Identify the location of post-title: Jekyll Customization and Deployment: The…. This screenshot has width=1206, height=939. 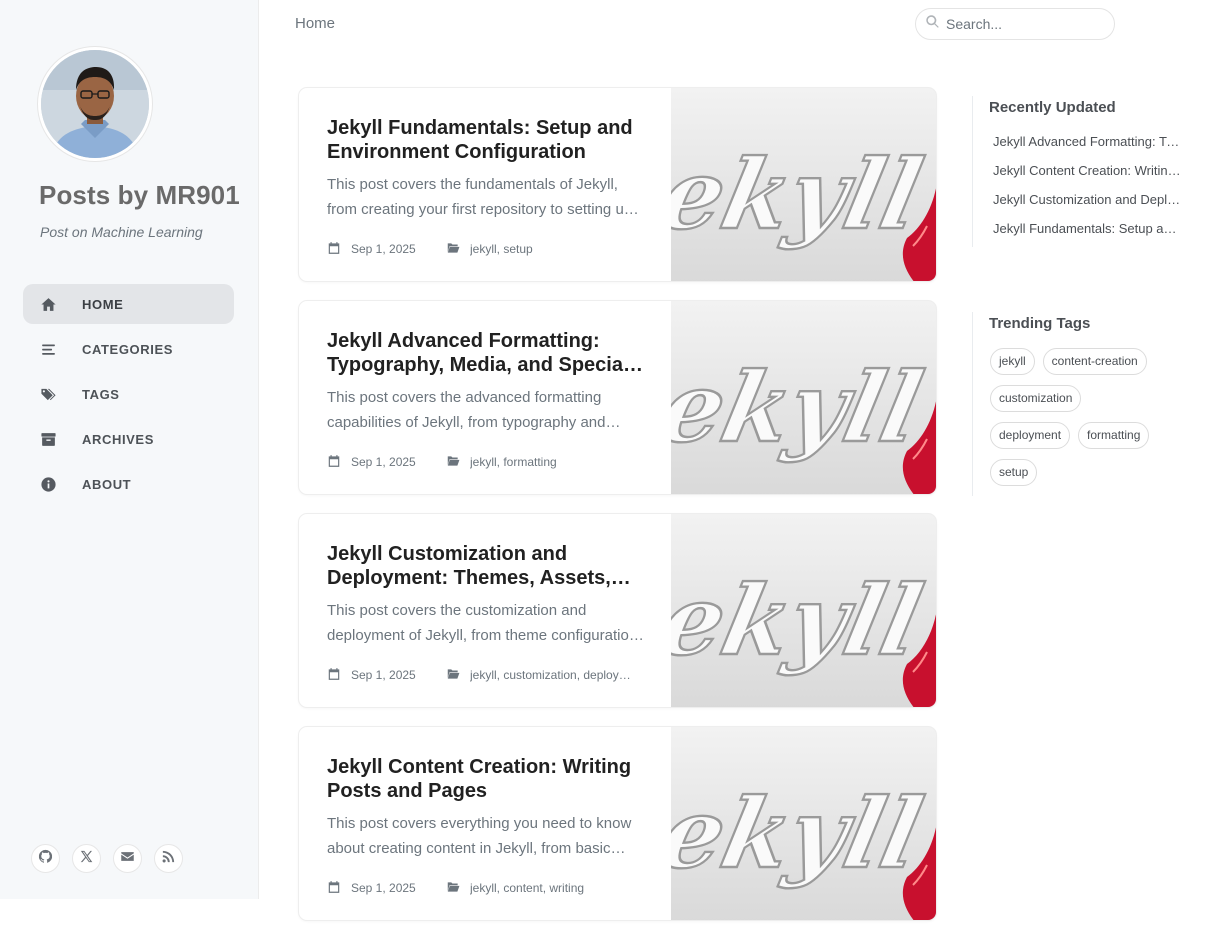
(486, 566).